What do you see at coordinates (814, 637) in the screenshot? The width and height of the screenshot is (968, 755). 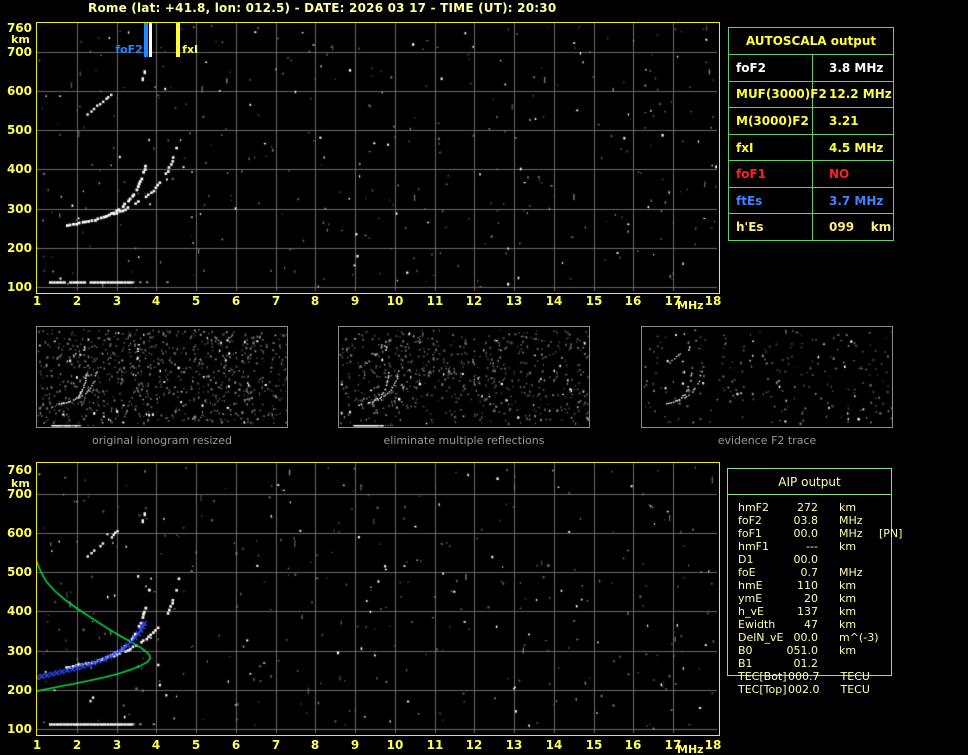 I see `aip-row: DelN_vE 00.0 m^(-3)` at bounding box center [814, 637].